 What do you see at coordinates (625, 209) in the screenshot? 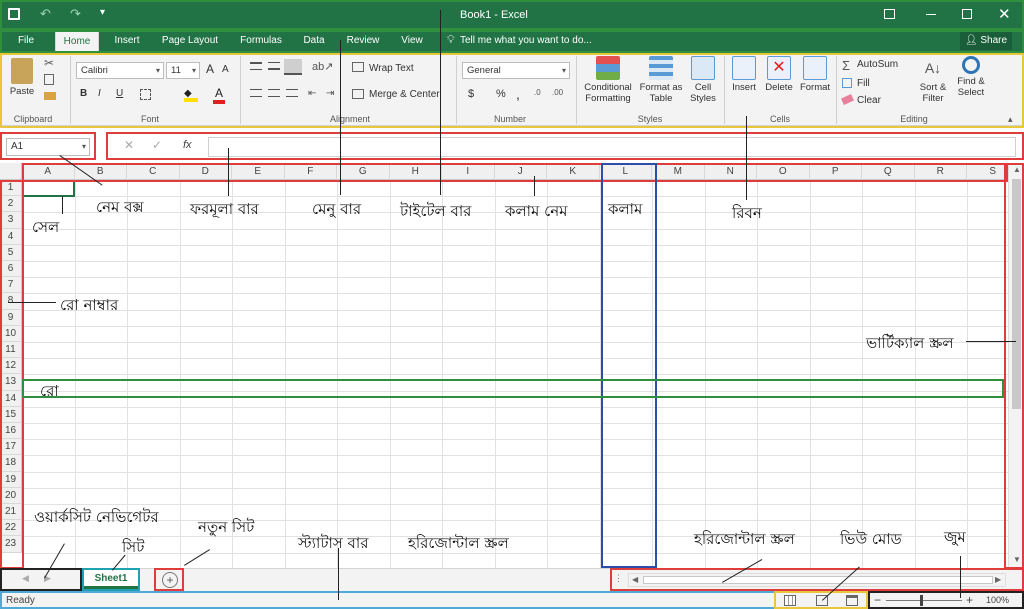
I see `annotation-column: কলাম` at bounding box center [625, 209].